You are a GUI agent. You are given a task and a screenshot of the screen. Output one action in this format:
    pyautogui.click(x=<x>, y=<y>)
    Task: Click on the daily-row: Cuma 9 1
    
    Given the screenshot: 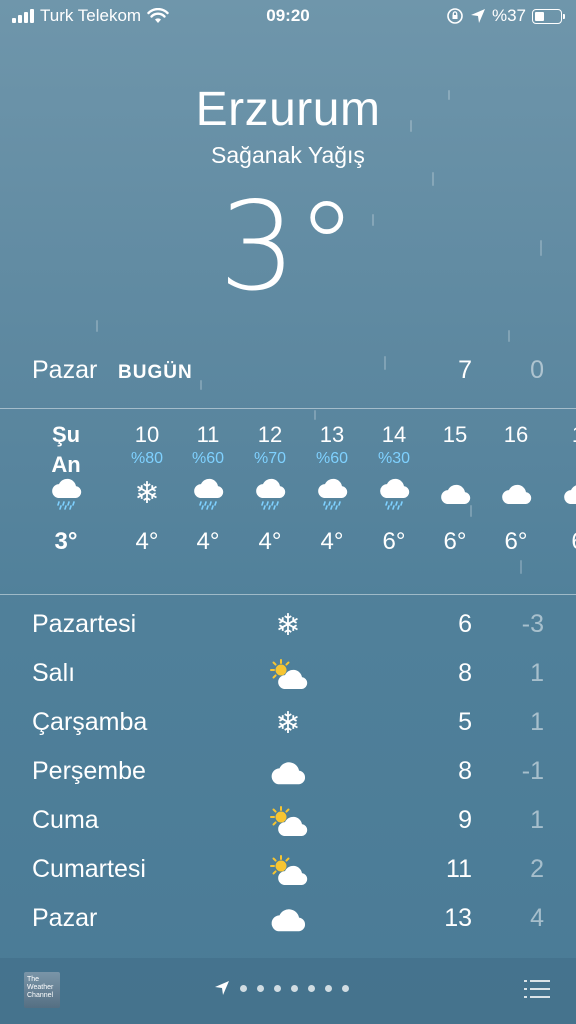 What is the action you would take?
    pyautogui.click(x=288, y=822)
    